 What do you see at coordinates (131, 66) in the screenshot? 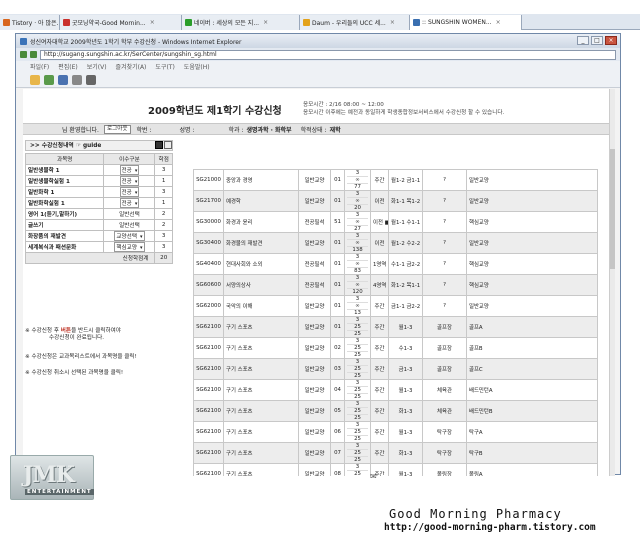
I see `menu-favorites: 즐겨찾기(A)` at bounding box center [131, 66].